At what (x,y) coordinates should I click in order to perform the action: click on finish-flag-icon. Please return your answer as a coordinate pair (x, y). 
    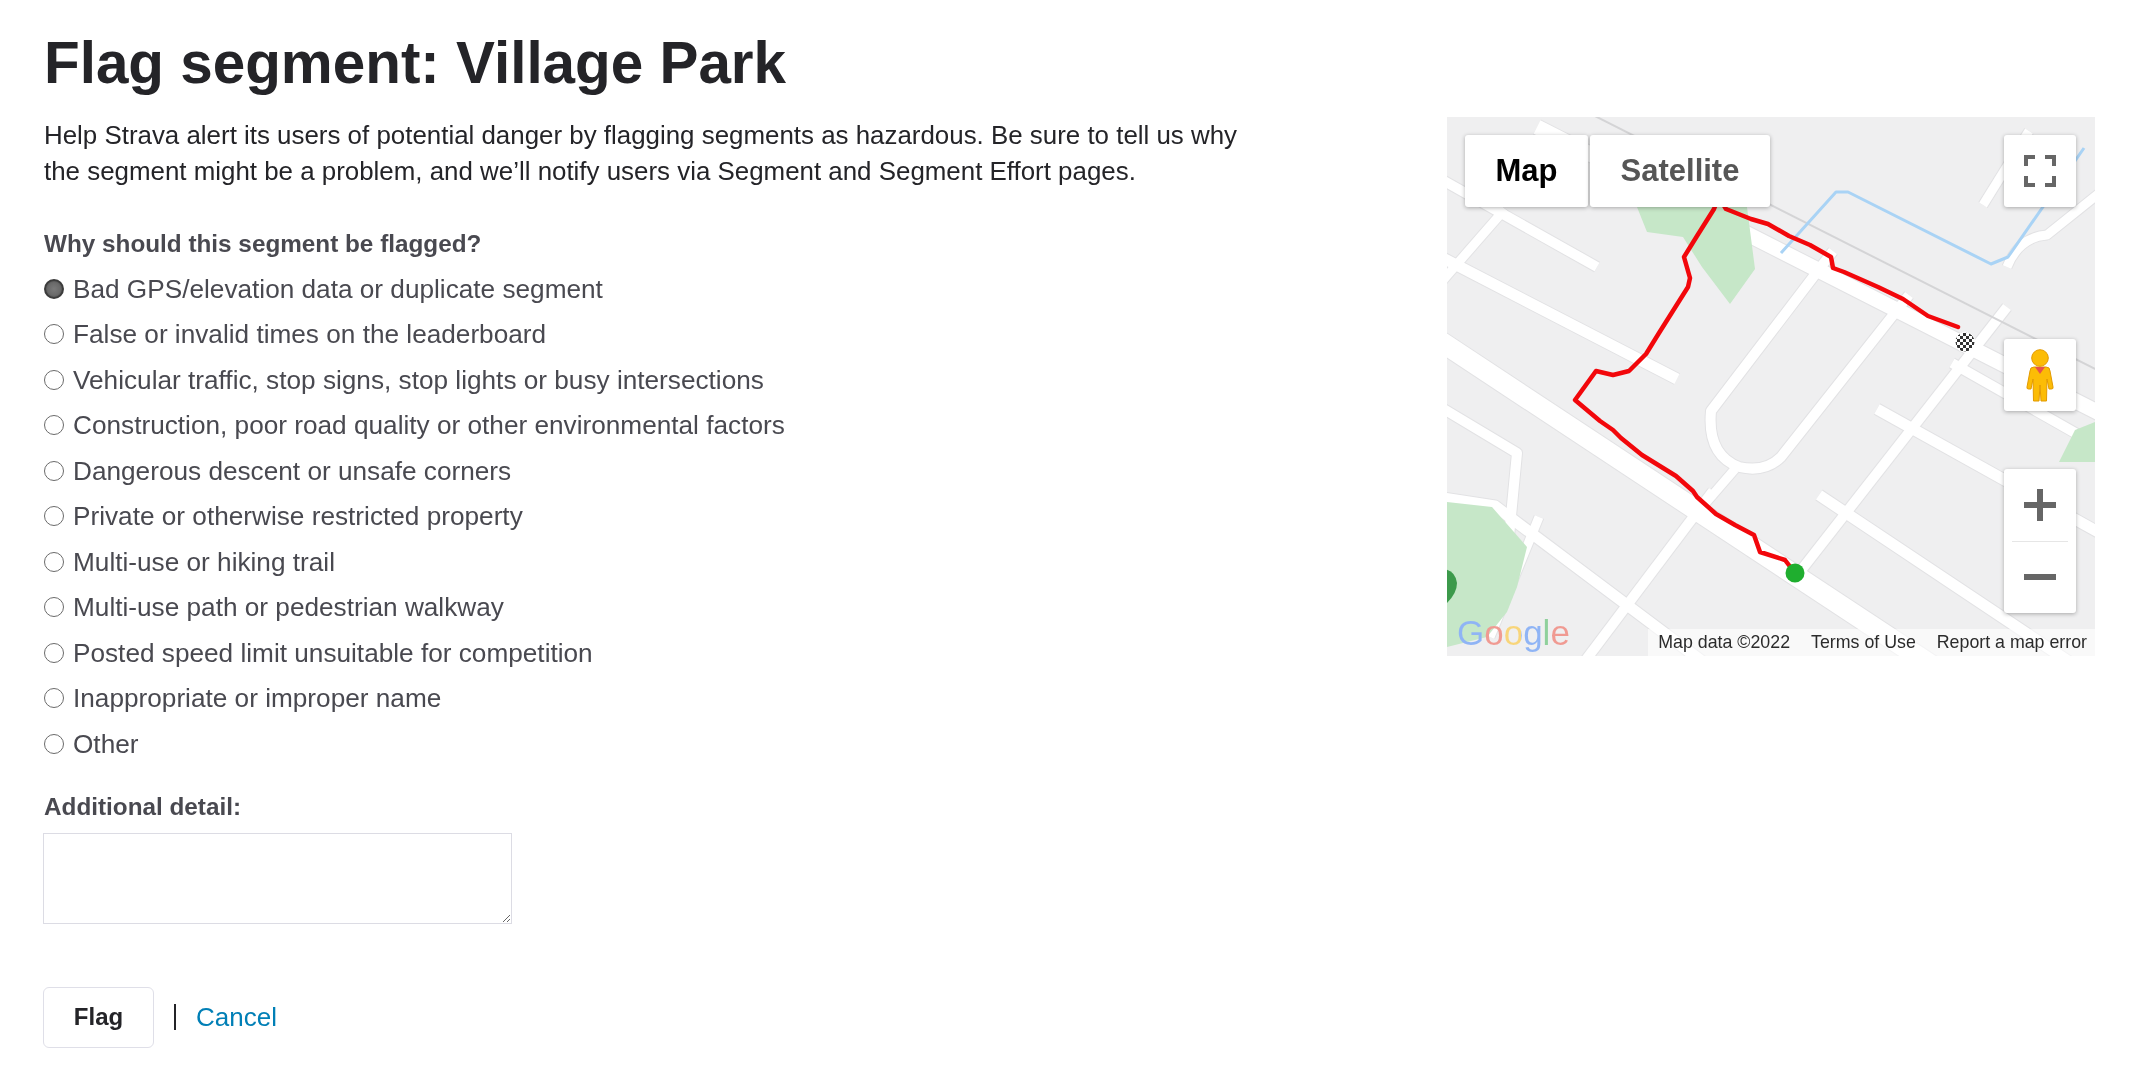
    Looking at the image, I should click on (1965, 342).